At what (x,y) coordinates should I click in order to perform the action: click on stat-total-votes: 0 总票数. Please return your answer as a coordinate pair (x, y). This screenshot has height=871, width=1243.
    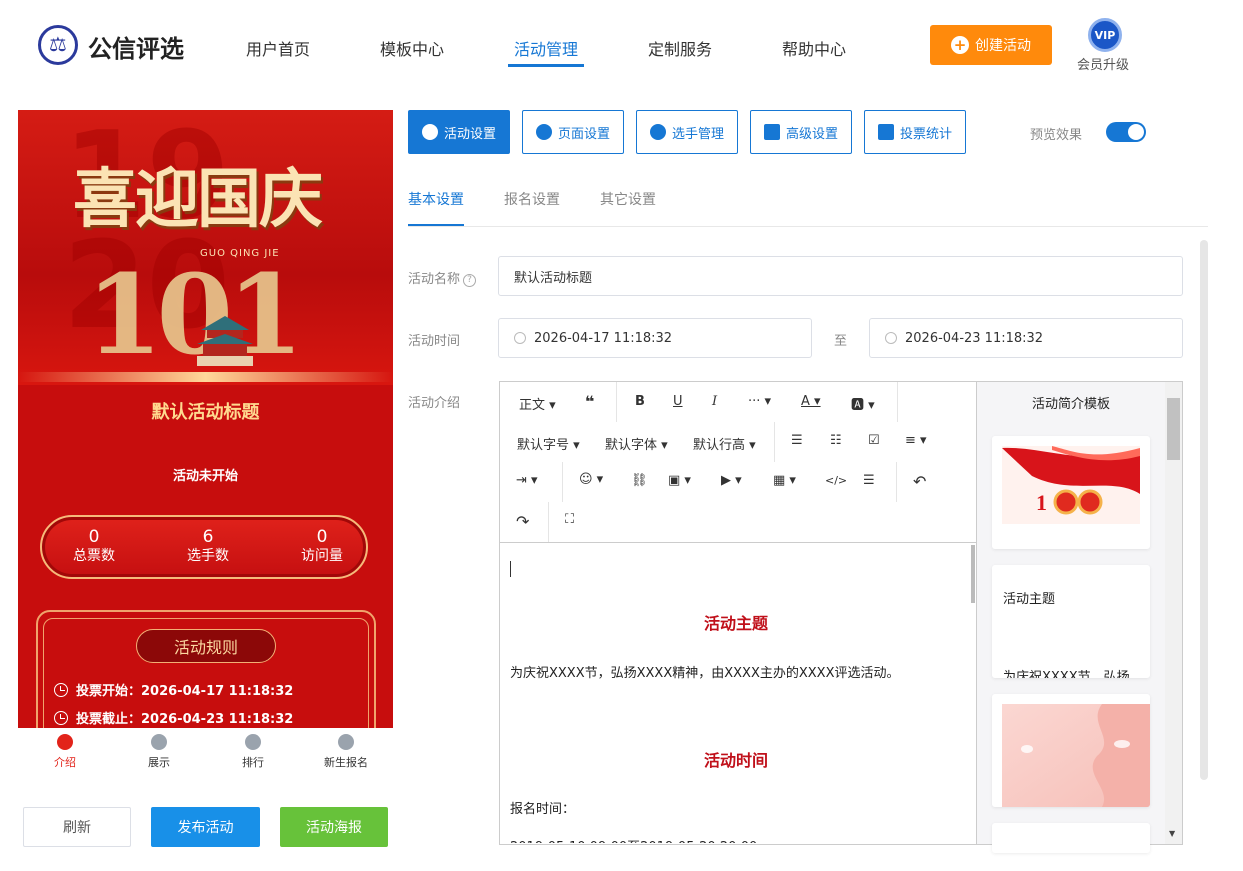
    Looking at the image, I should click on (94, 546).